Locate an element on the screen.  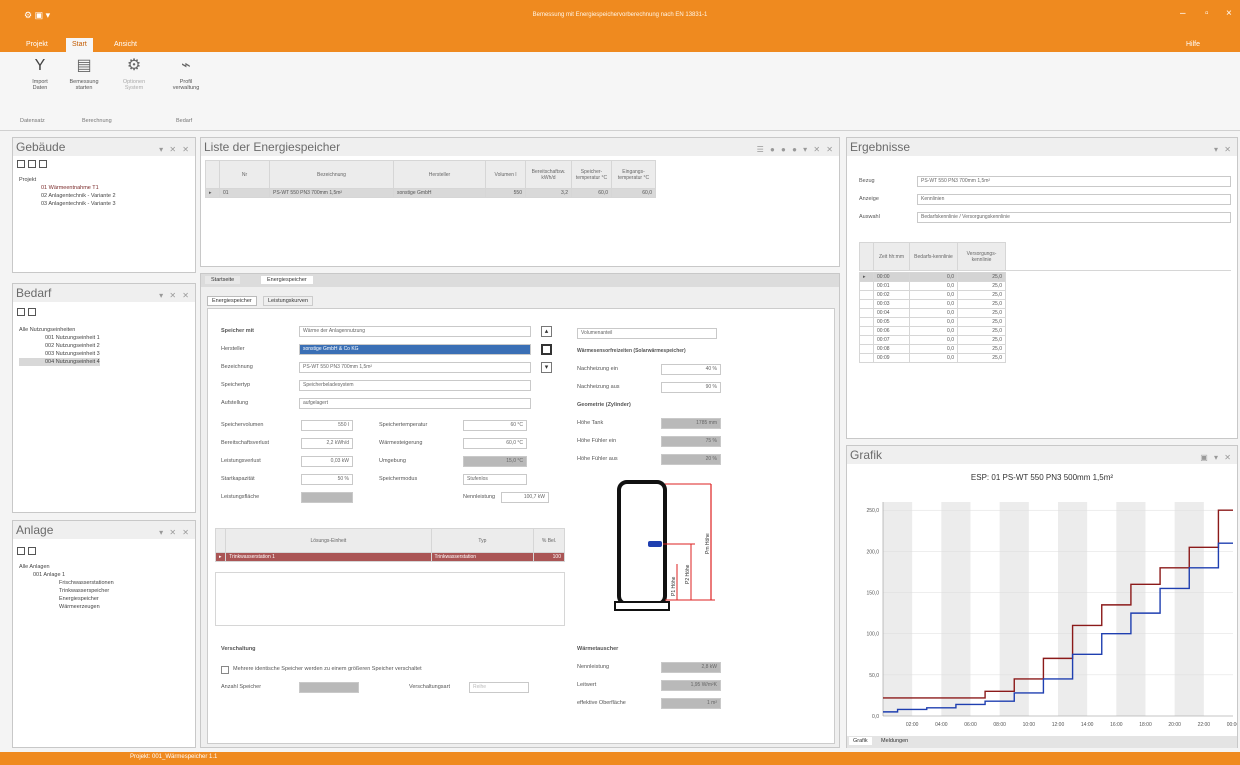
col-zeit: Zeit hh:mm is located at coordinates (891, 256).